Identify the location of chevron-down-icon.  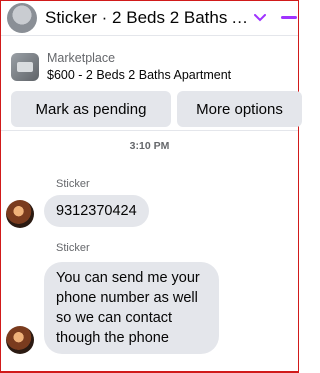
(259, 18).